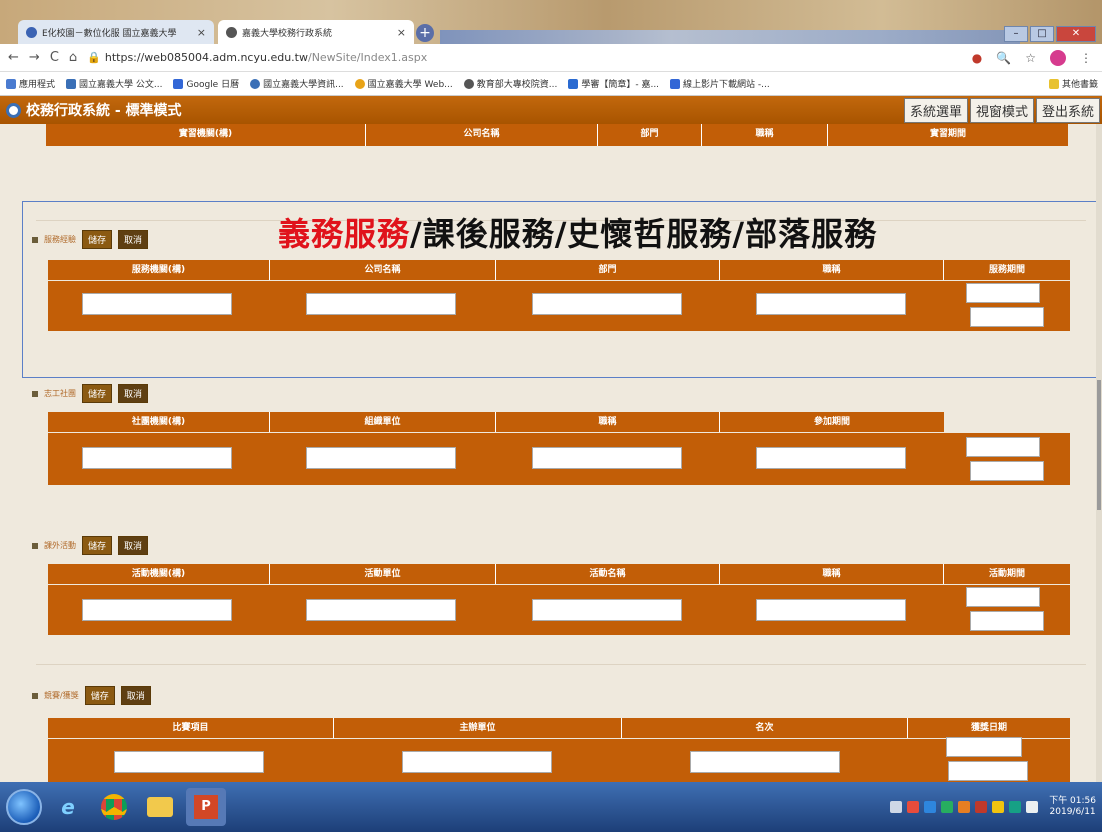 The image size is (1102, 832). I want to click on volunteer-start-date-input, so click(1003, 447).